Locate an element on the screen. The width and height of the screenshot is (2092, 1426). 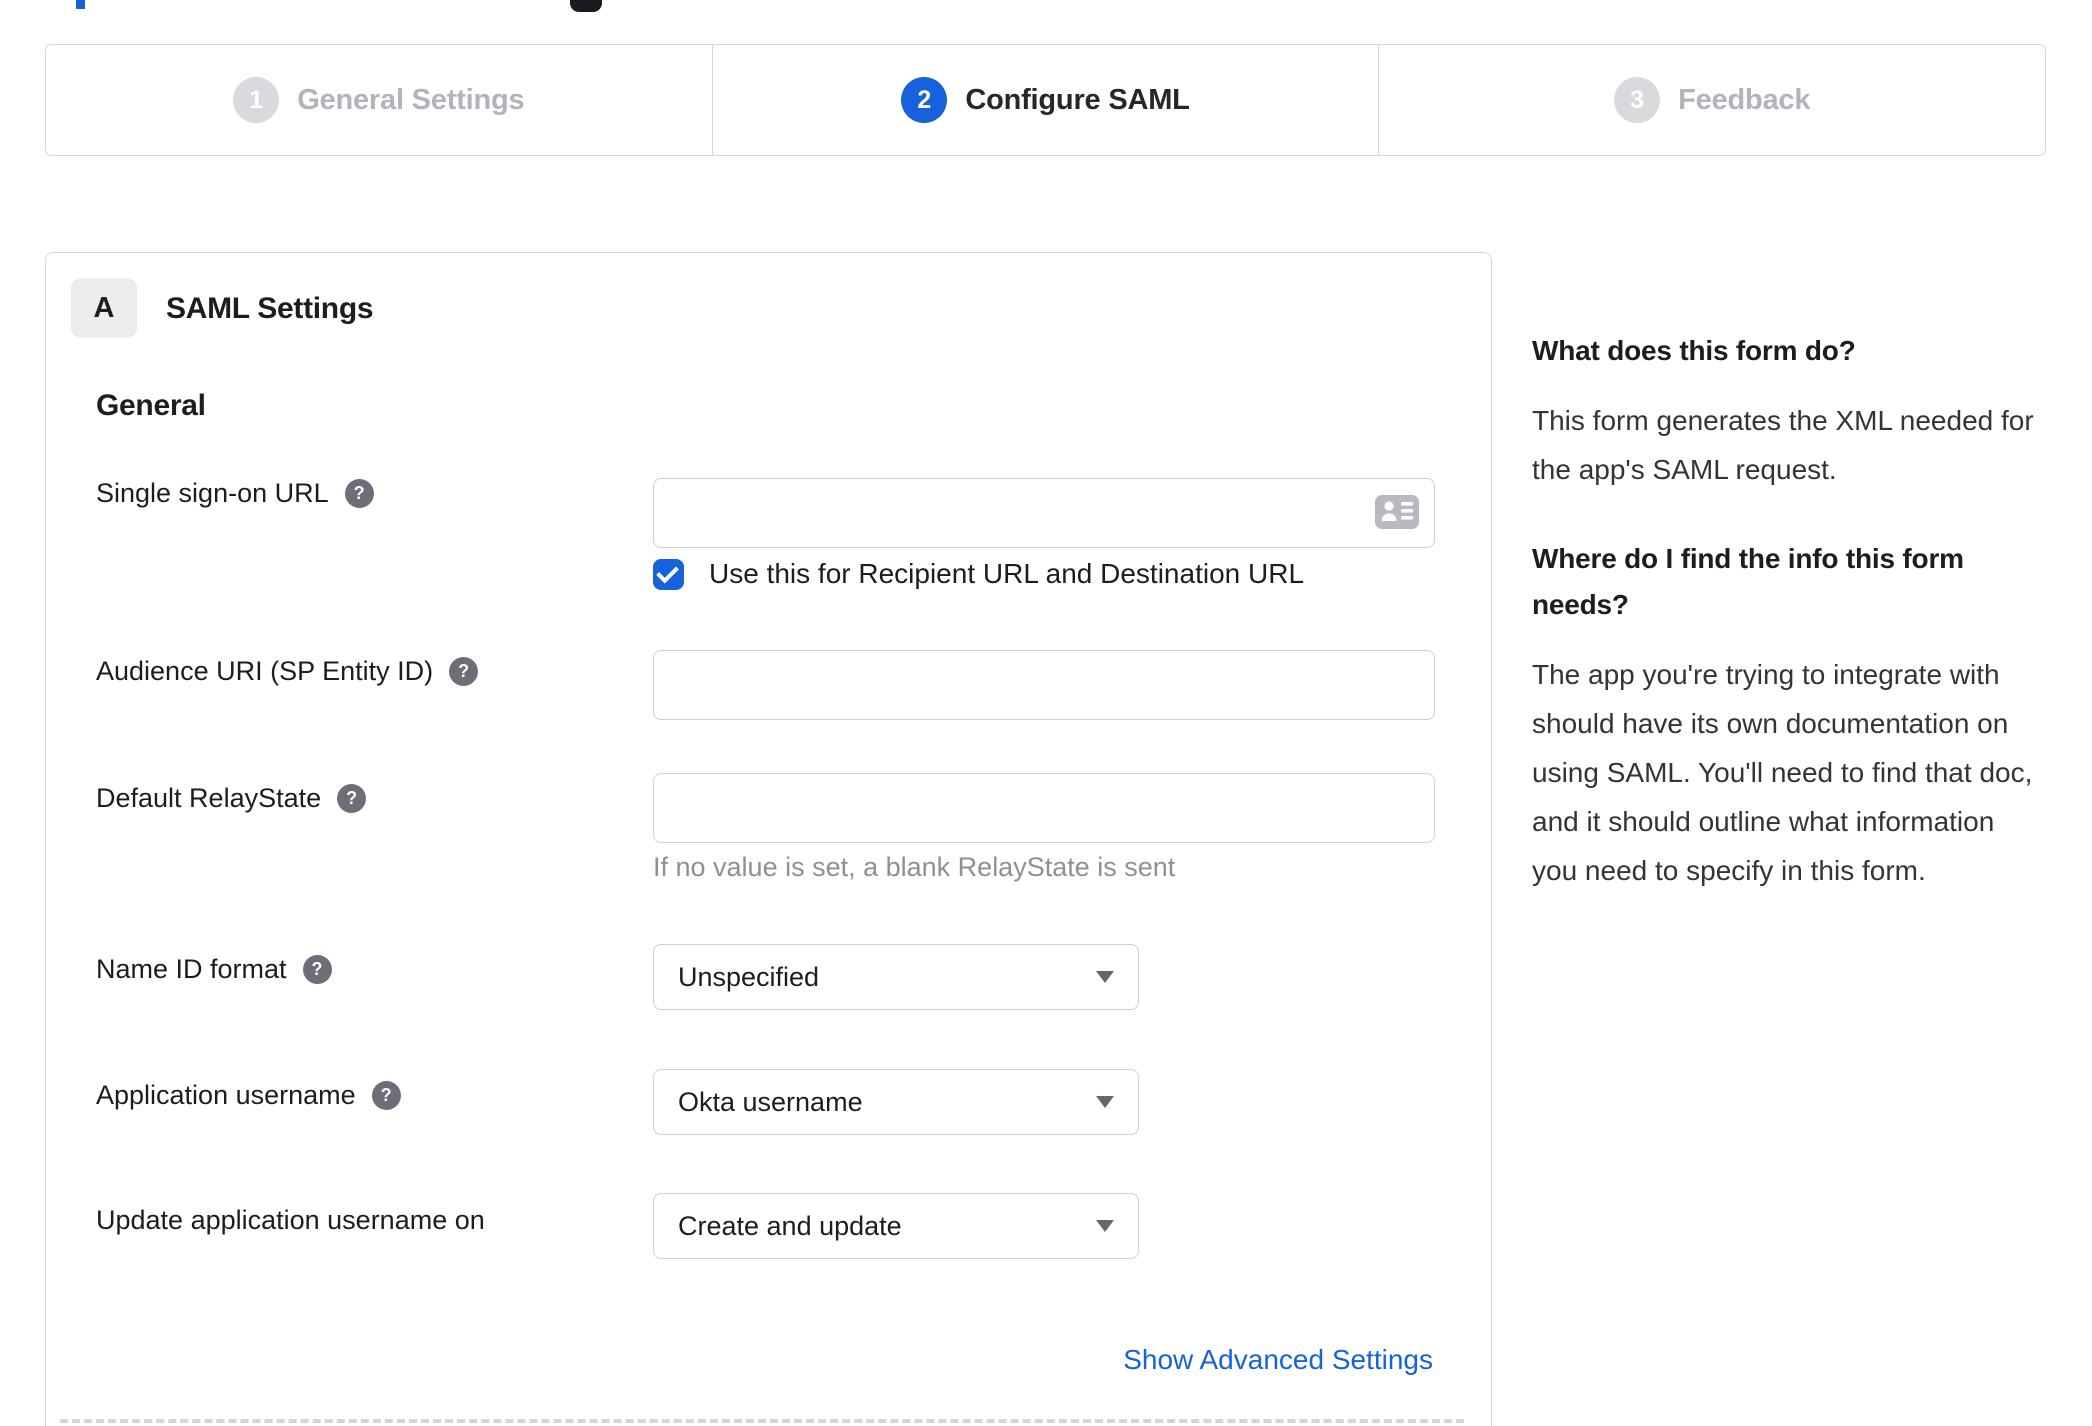
sso-url-input-wrap is located at coordinates (1044, 513).